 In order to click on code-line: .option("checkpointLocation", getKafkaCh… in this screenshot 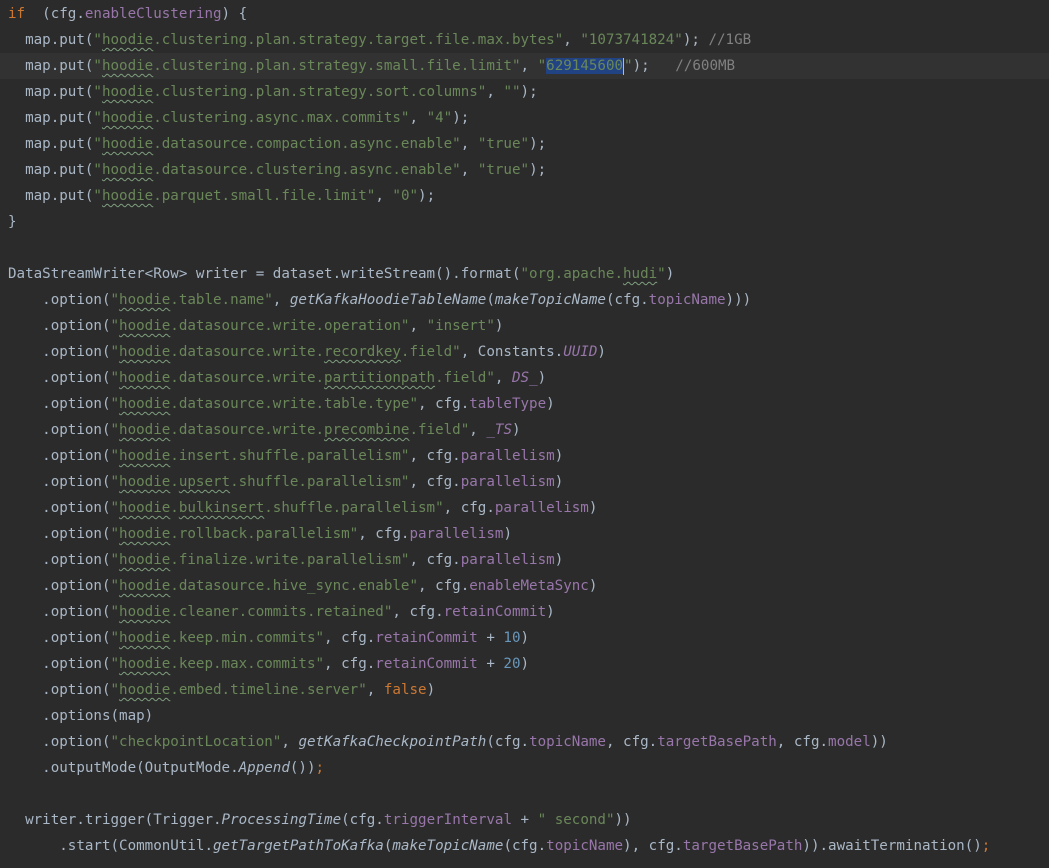, I will do `click(524, 742)`.